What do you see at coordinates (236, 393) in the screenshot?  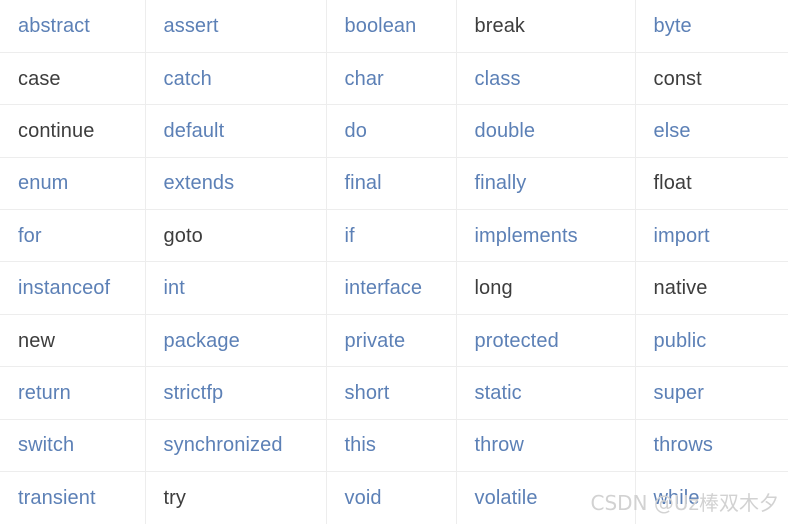 I see `keyword-cell: strictfp` at bounding box center [236, 393].